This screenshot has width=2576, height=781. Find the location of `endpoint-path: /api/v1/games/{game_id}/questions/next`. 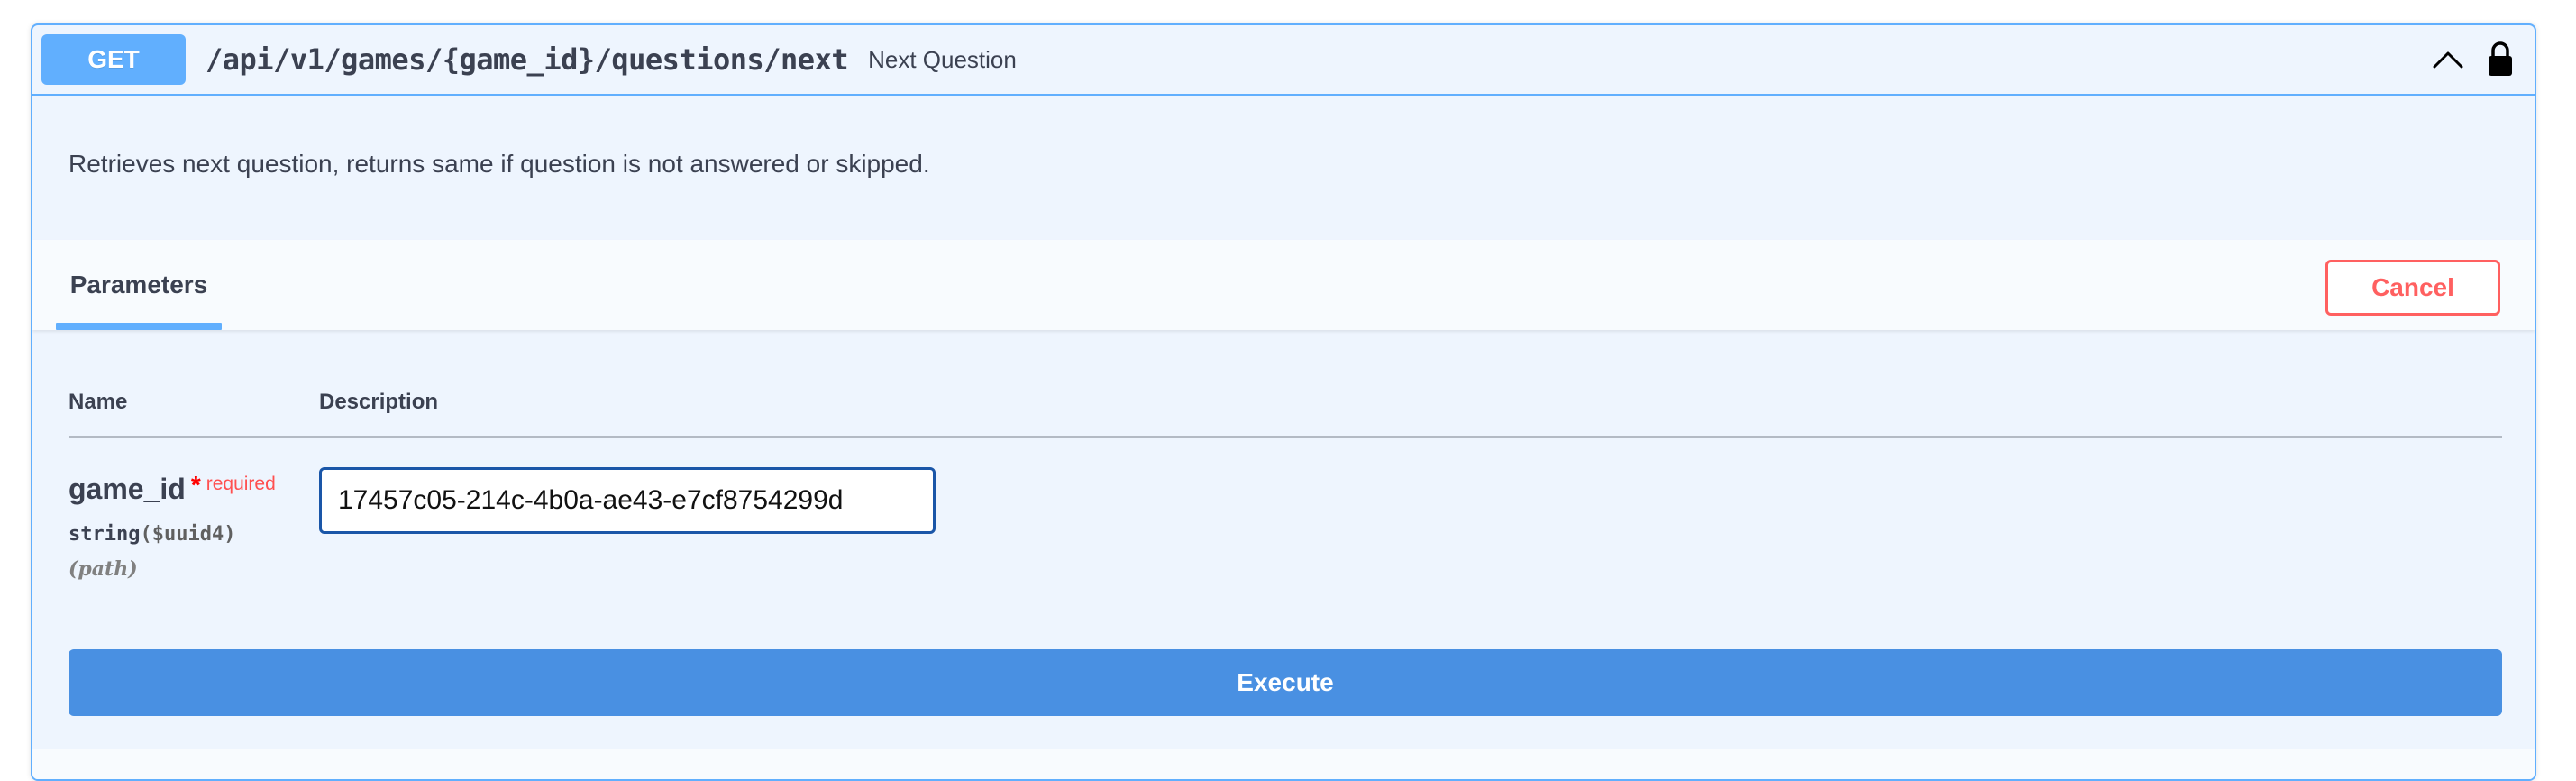

endpoint-path: /api/v1/games/{game_id}/questions/next is located at coordinates (527, 60).